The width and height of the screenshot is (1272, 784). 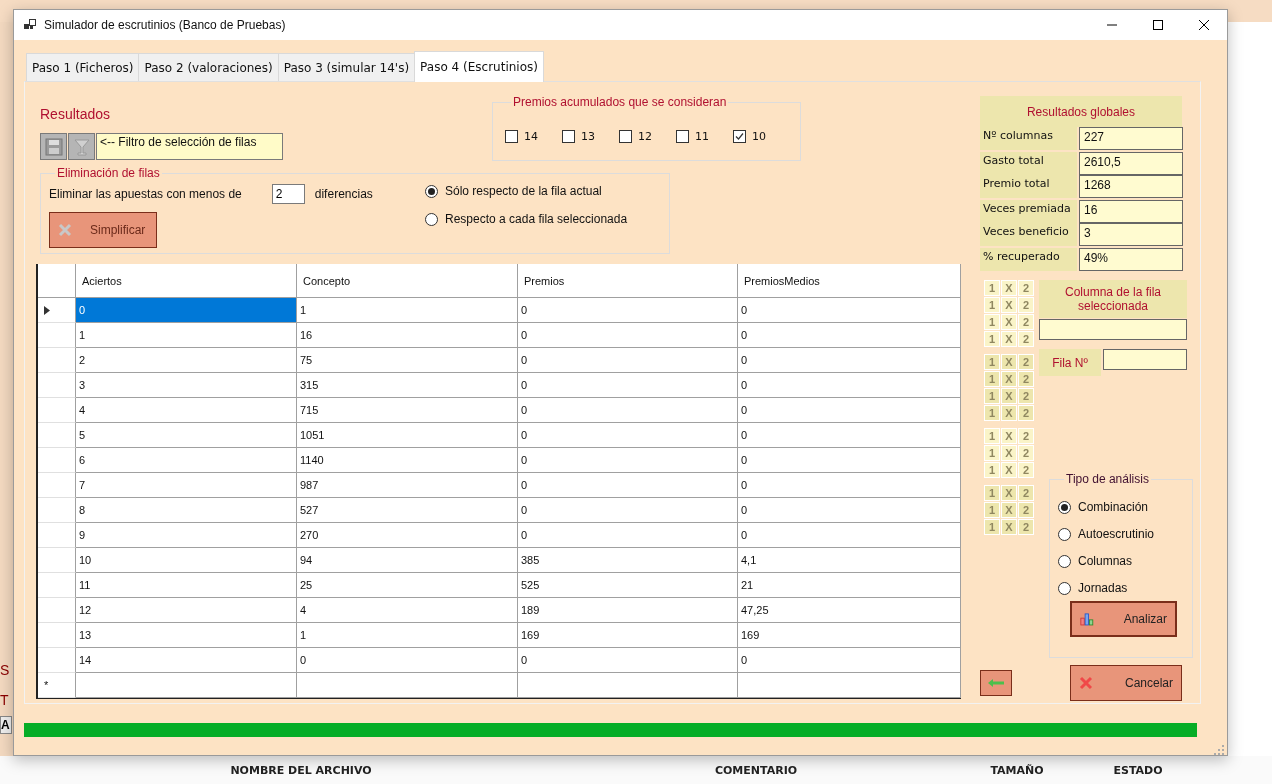 What do you see at coordinates (996, 683) in the screenshot?
I see `back-button` at bounding box center [996, 683].